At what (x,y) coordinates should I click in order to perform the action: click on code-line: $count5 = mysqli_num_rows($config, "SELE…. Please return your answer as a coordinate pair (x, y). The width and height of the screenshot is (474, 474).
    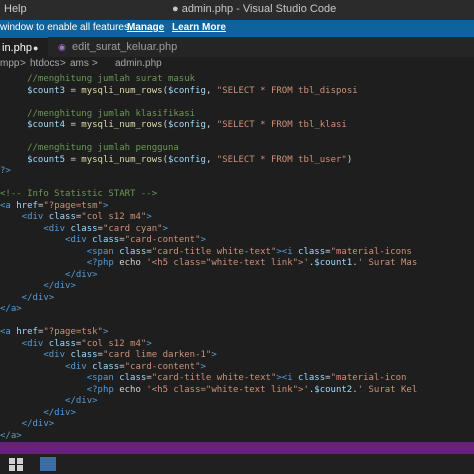
    Looking at the image, I should click on (176, 160).